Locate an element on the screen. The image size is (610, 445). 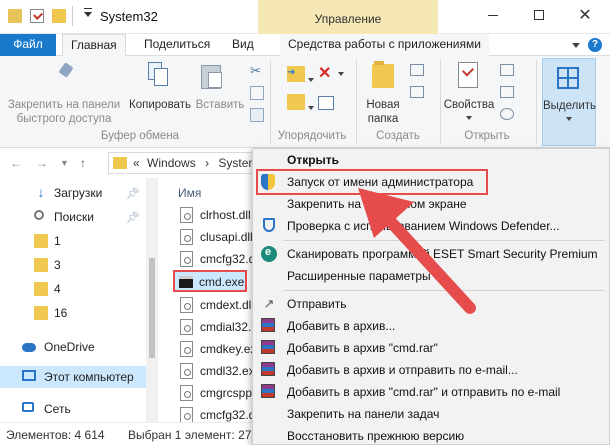
menu-item-label: Открыть is located at coordinates (313, 160).